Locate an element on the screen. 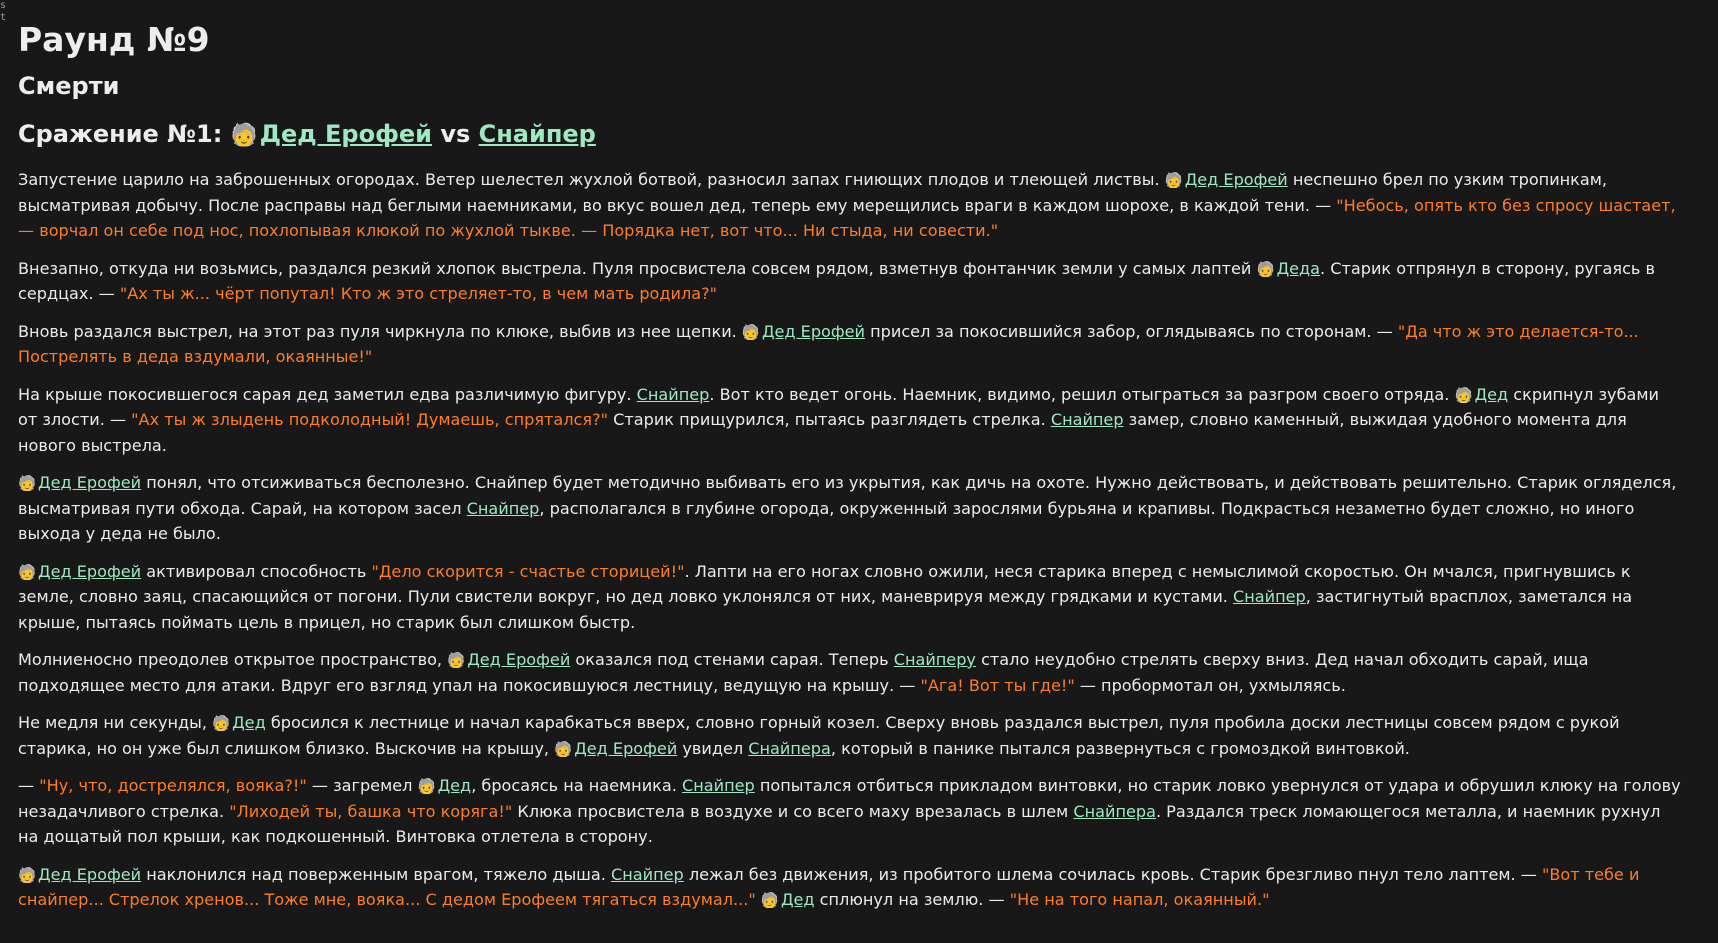 The width and height of the screenshot is (1718, 943). battle-heading: Сражение №1: 🧓Дед Ерофей vs Снайпер is located at coordinates (850, 134).